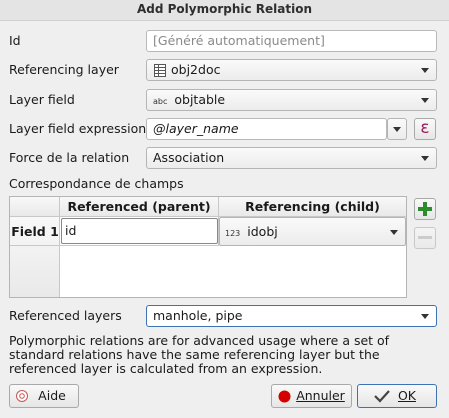  What do you see at coordinates (284, 396) in the screenshot?
I see `cancel-icon` at bounding box center [284, 396].